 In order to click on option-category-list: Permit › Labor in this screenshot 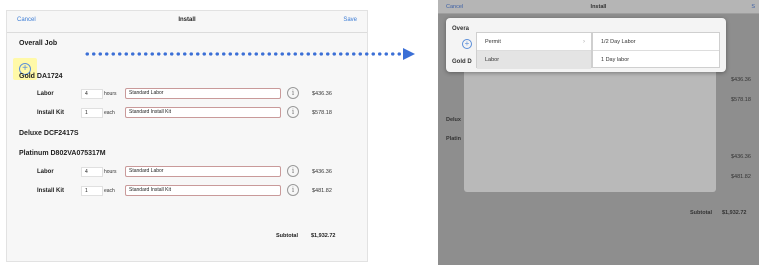, I will do `click(534, 50)`.